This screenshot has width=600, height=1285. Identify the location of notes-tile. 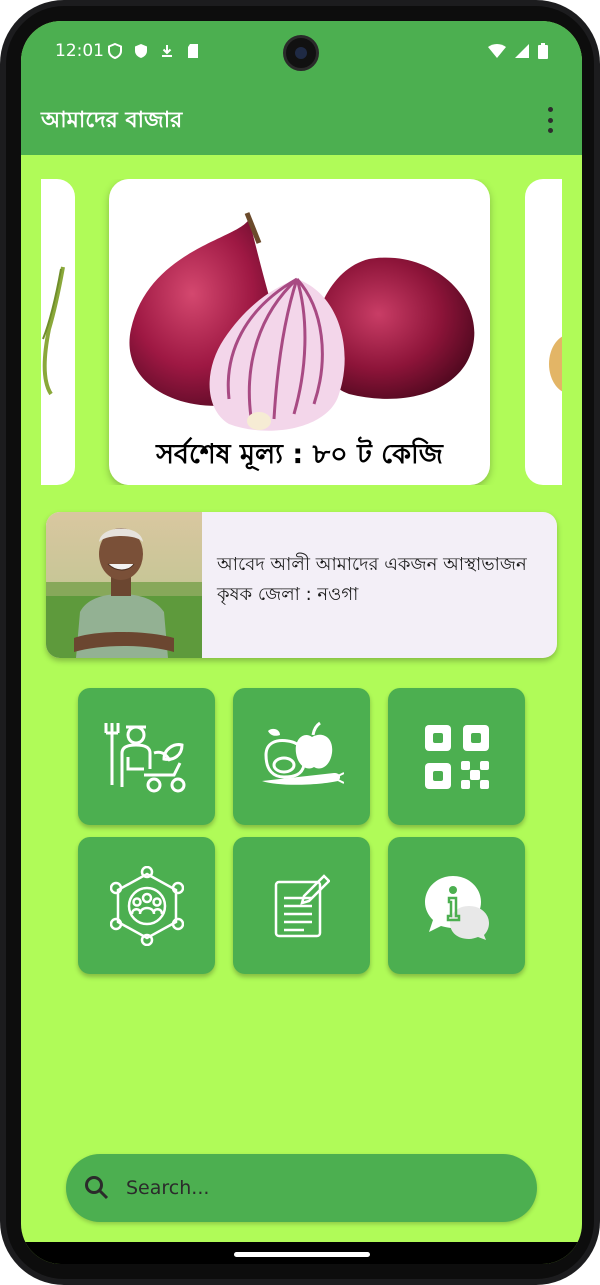
(301, 905).